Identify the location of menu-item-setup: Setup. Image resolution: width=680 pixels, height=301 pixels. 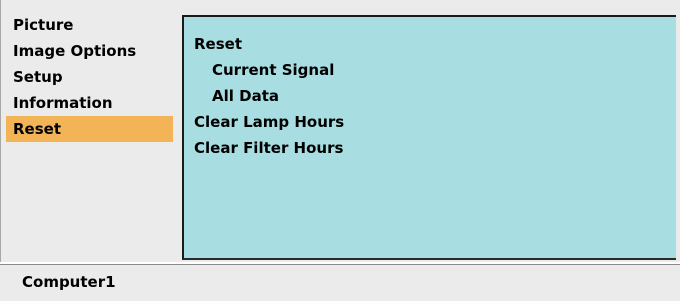
(91, 77).